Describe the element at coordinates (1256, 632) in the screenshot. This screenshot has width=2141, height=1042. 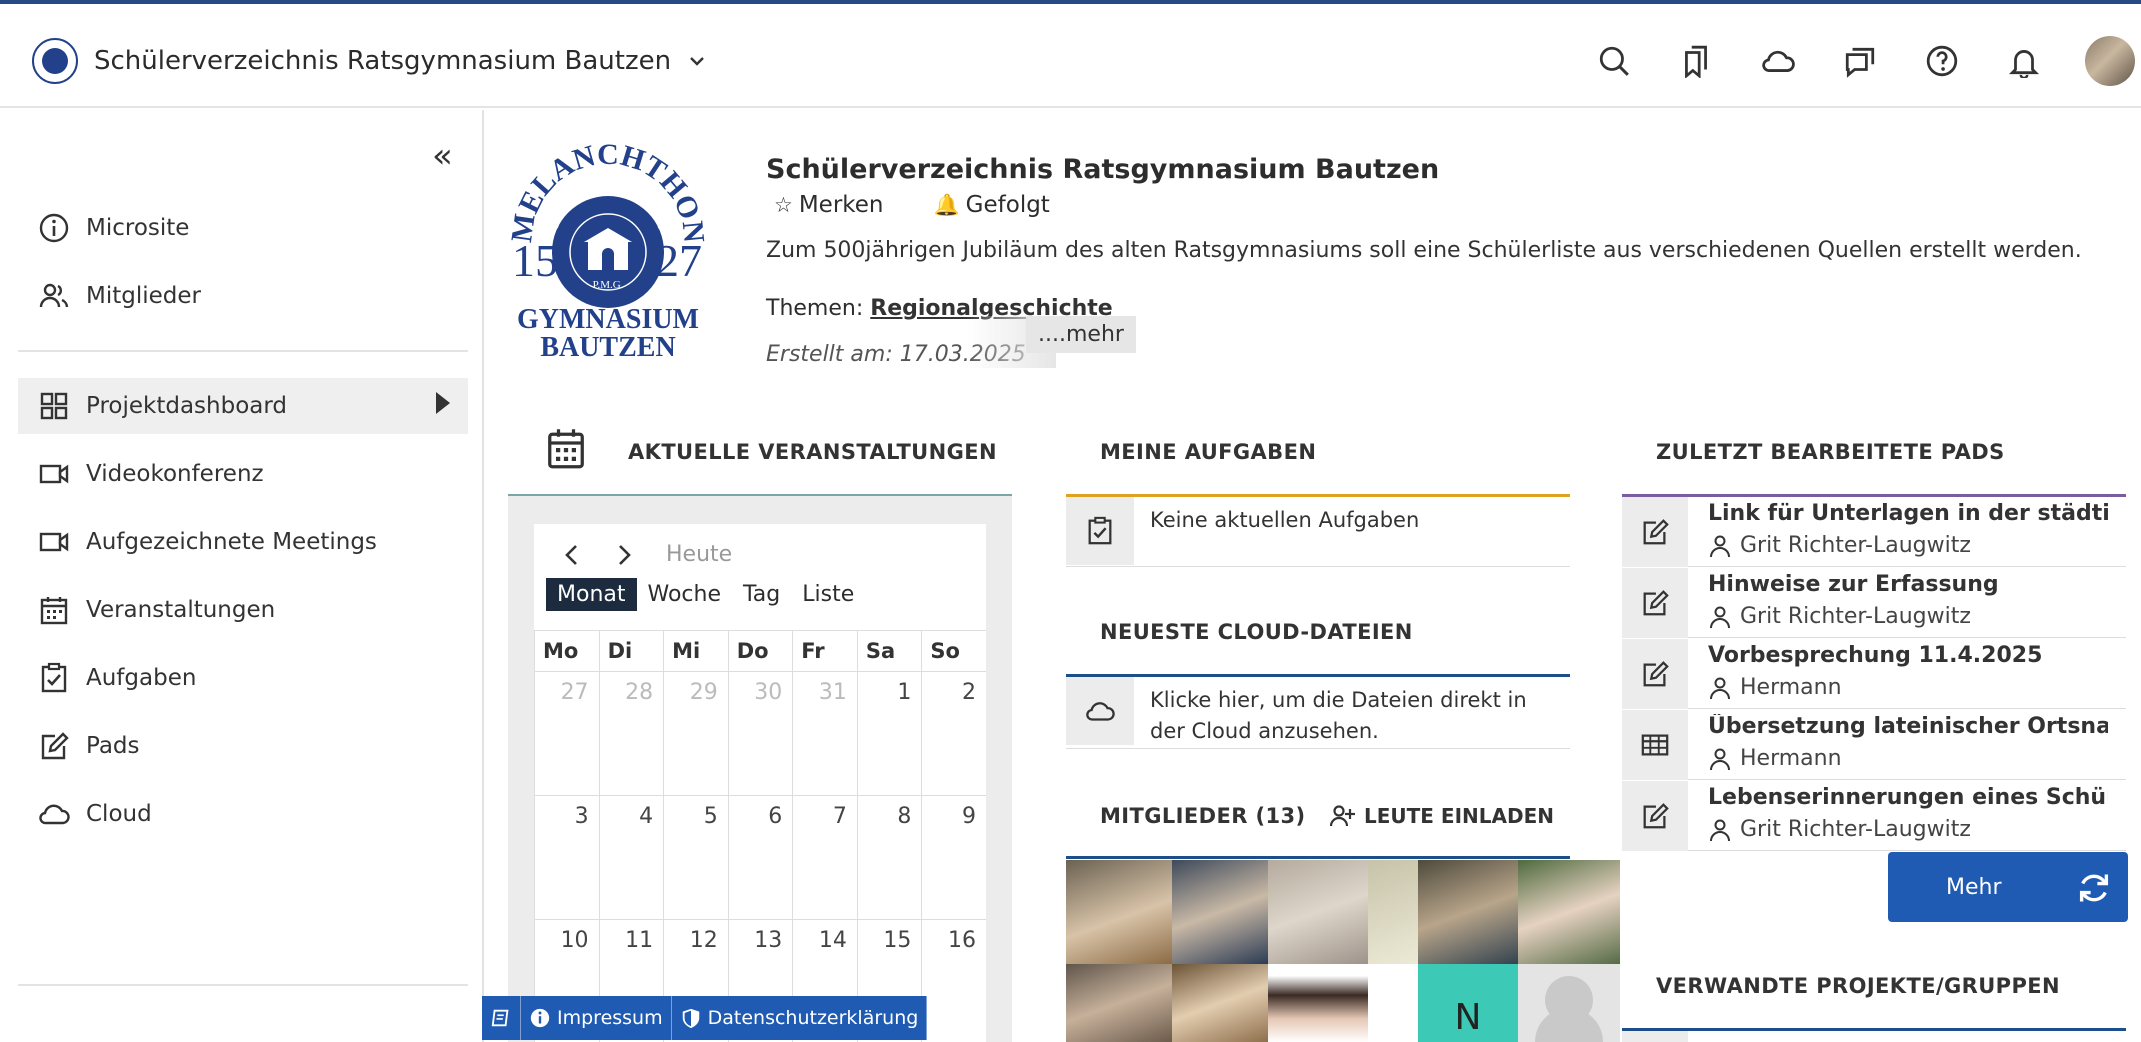
I see `cloud-heading: NEUESTE CLOUD-DATEIEN` at that location.